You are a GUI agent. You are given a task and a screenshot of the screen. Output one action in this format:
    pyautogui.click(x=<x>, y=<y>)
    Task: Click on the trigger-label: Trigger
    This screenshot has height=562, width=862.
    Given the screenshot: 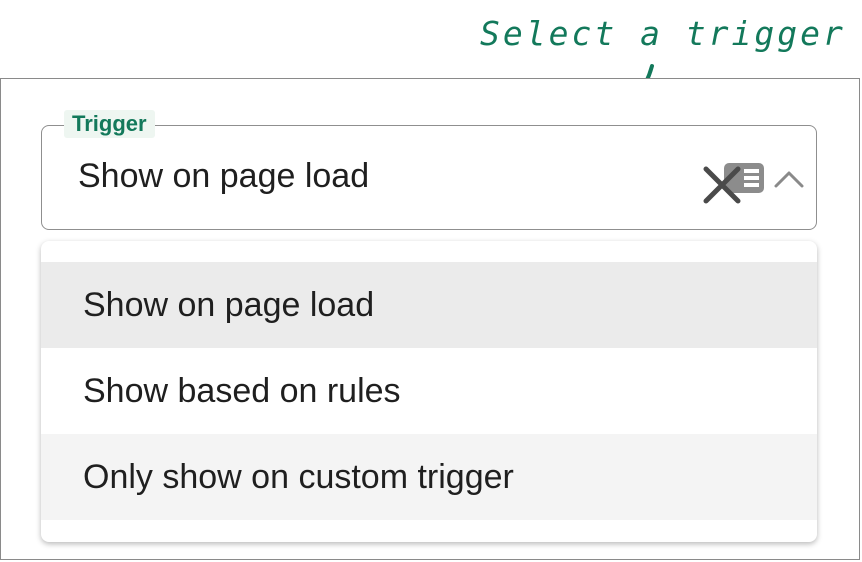 What is the action you would take?
    pyautogui.click(x=109, y=124)
    